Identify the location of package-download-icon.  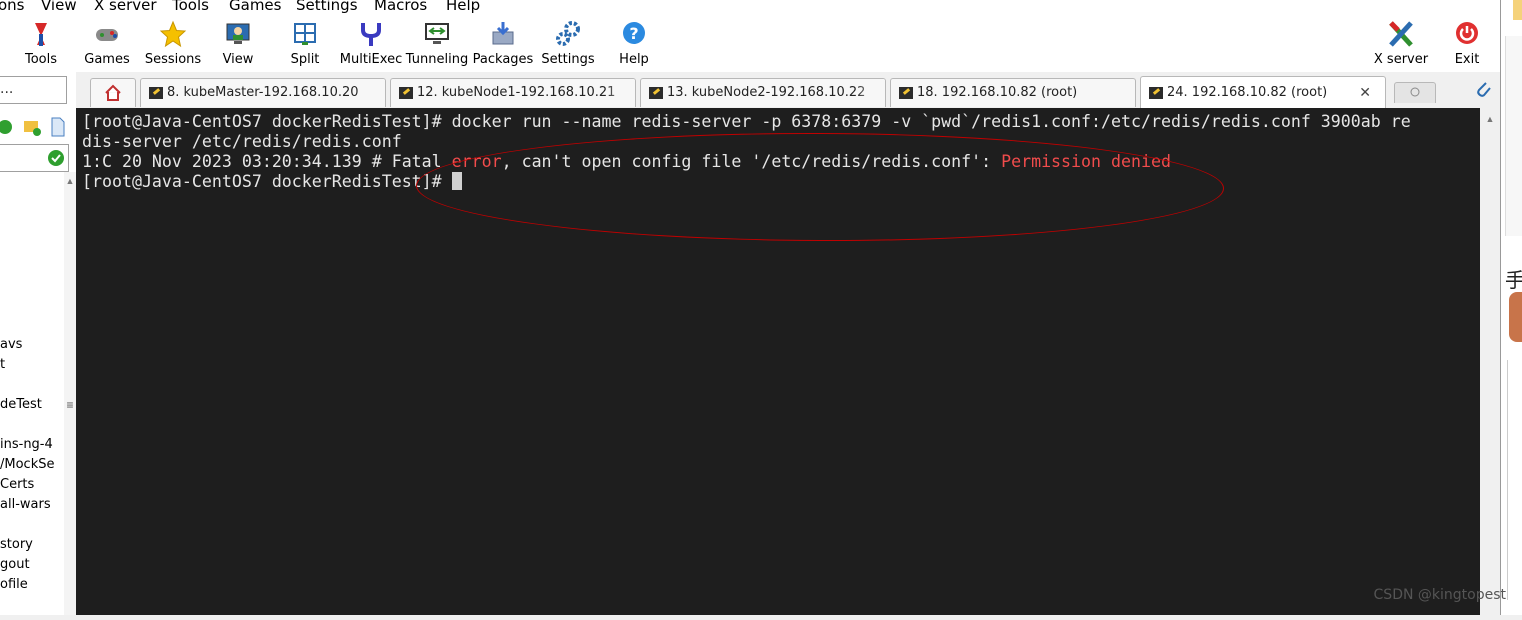
(503, 34).